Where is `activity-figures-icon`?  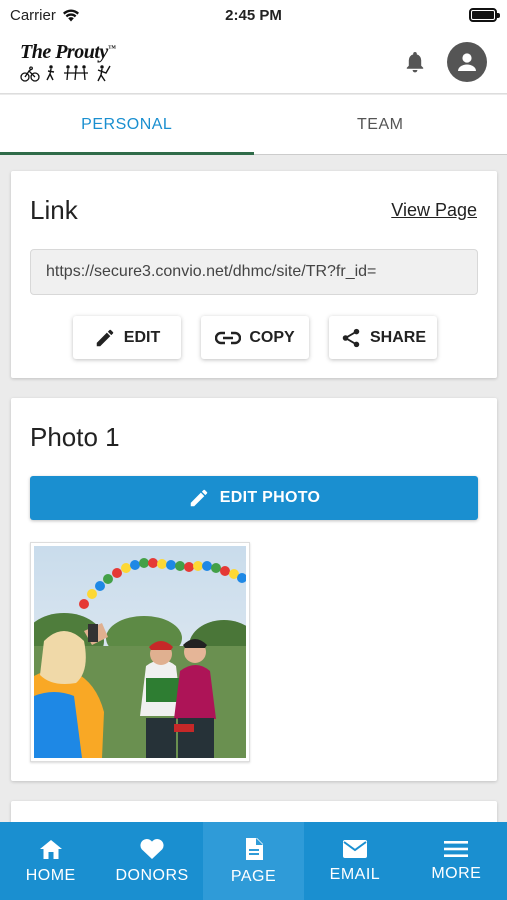
activity-figures-icon is located at coordinates (65, 73).